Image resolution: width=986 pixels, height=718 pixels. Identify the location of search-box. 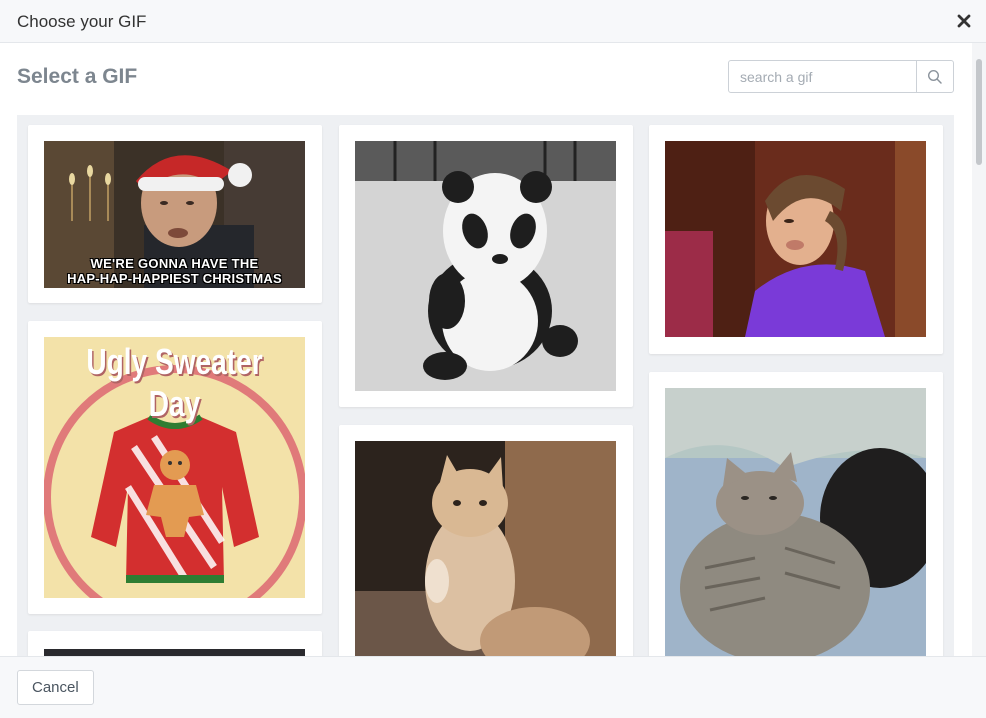
(841, 76).